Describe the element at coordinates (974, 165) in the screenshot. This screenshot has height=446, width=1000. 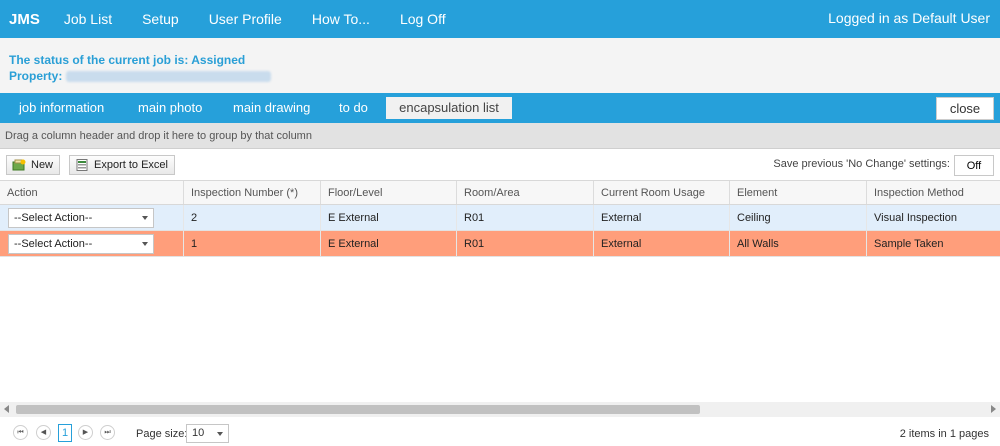
I see `save-no-change-toggle: Off` at that location.